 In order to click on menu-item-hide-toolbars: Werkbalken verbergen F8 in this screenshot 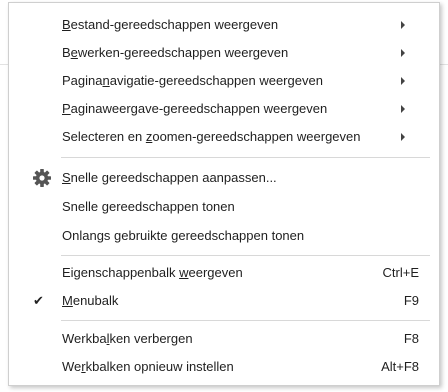, I will do `click(224, 339)`.